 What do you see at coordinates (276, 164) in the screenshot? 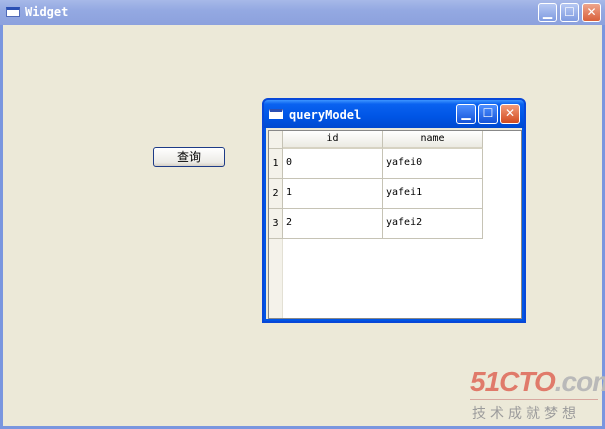
I see `row-header: 1` at bounding box center [276, 164].